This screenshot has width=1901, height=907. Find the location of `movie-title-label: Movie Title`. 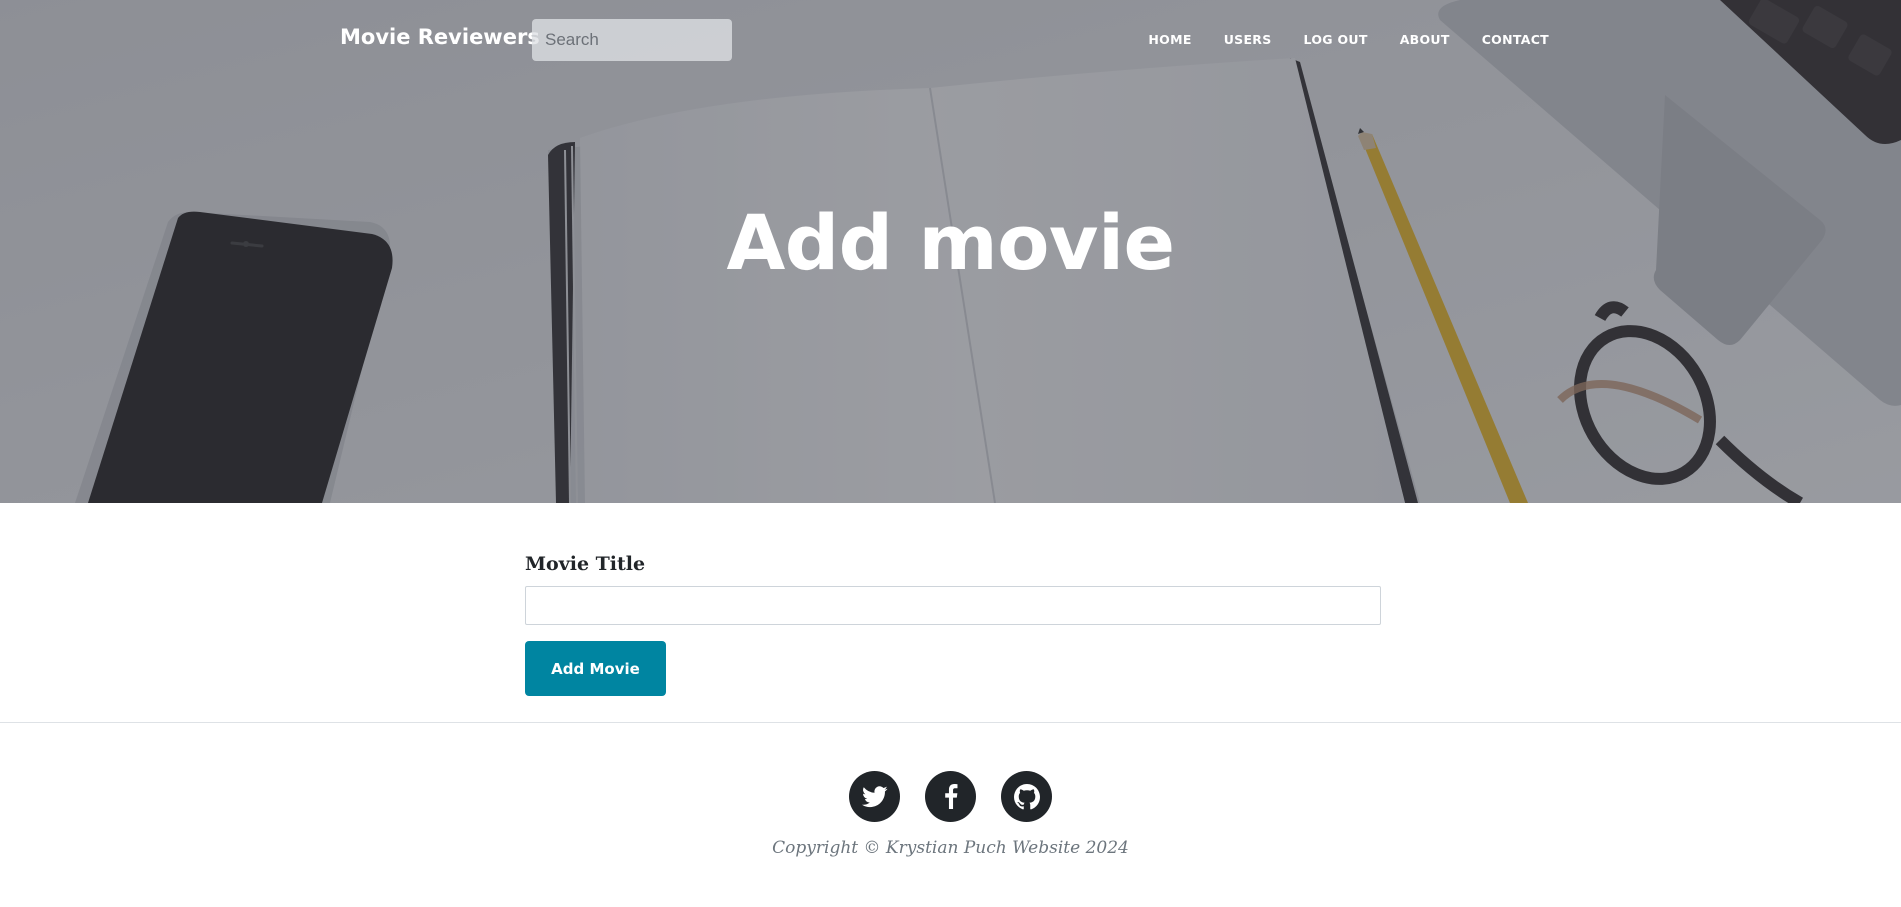

movie-title-label: Movie Title is located at coordinates (585, 564).